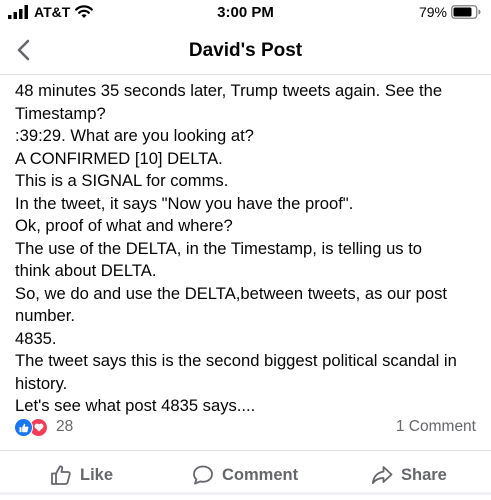 The height and width of the screenshot is (500, 491). I want to click on action-bar: Like Comment Share, so click(245, 475).